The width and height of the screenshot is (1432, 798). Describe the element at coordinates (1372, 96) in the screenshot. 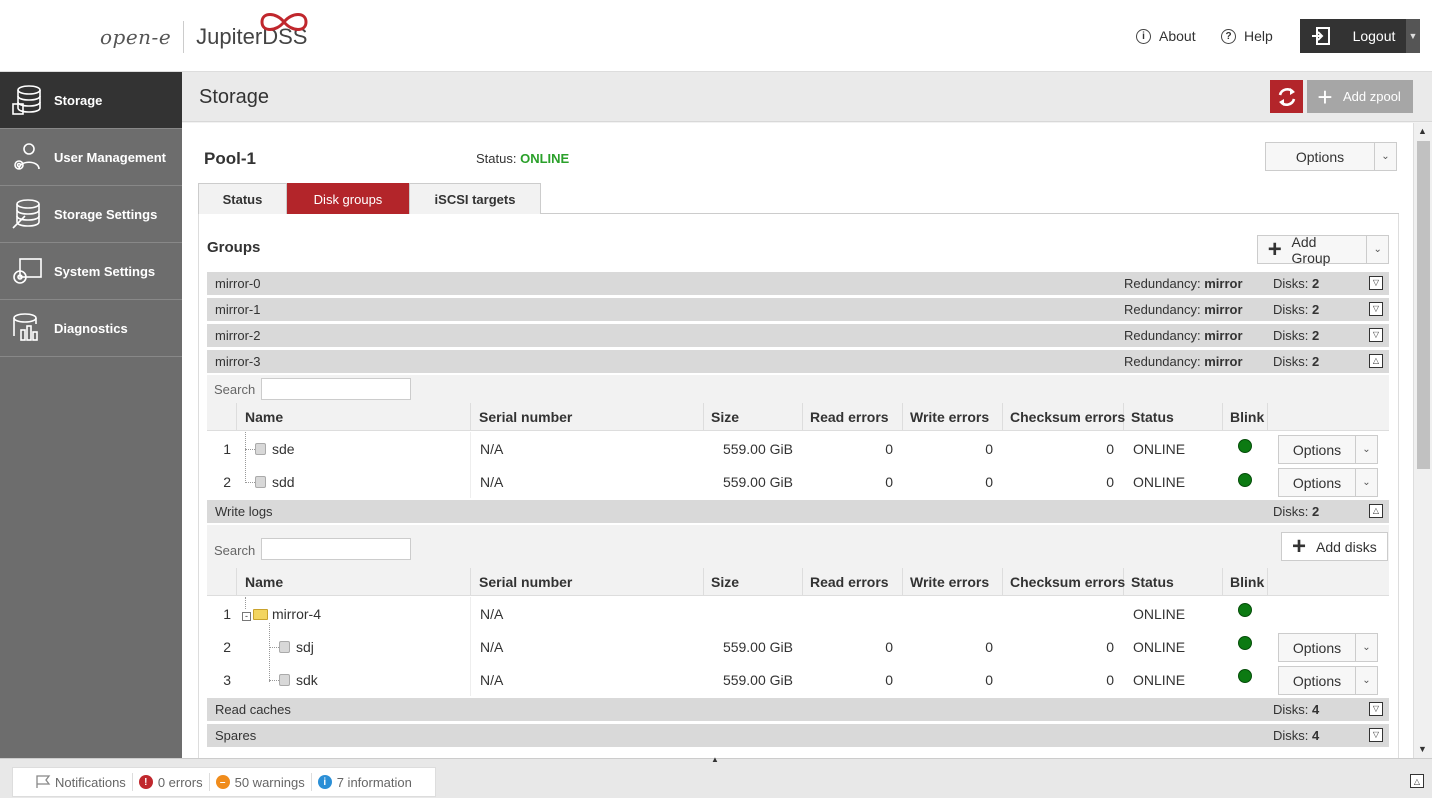

I see `add-zpool-label: Add zpool` at that location.